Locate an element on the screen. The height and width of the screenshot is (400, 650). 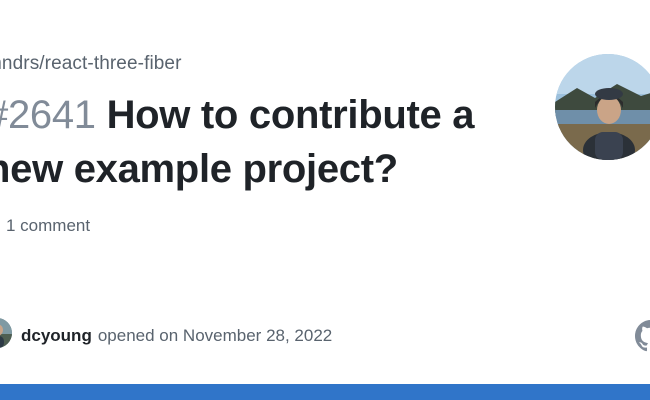
opened-date: opened on November 28, 2022 is located at coordinates (215, 335).